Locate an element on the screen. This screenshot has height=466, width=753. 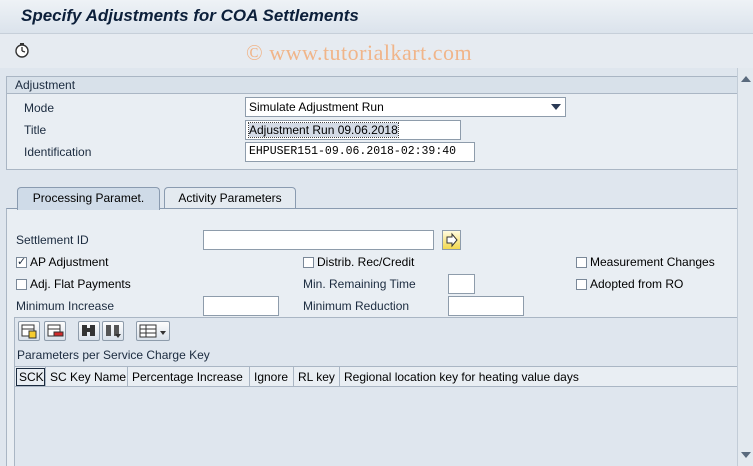
minimum-reduction-field is located at coordinates (486, 306).